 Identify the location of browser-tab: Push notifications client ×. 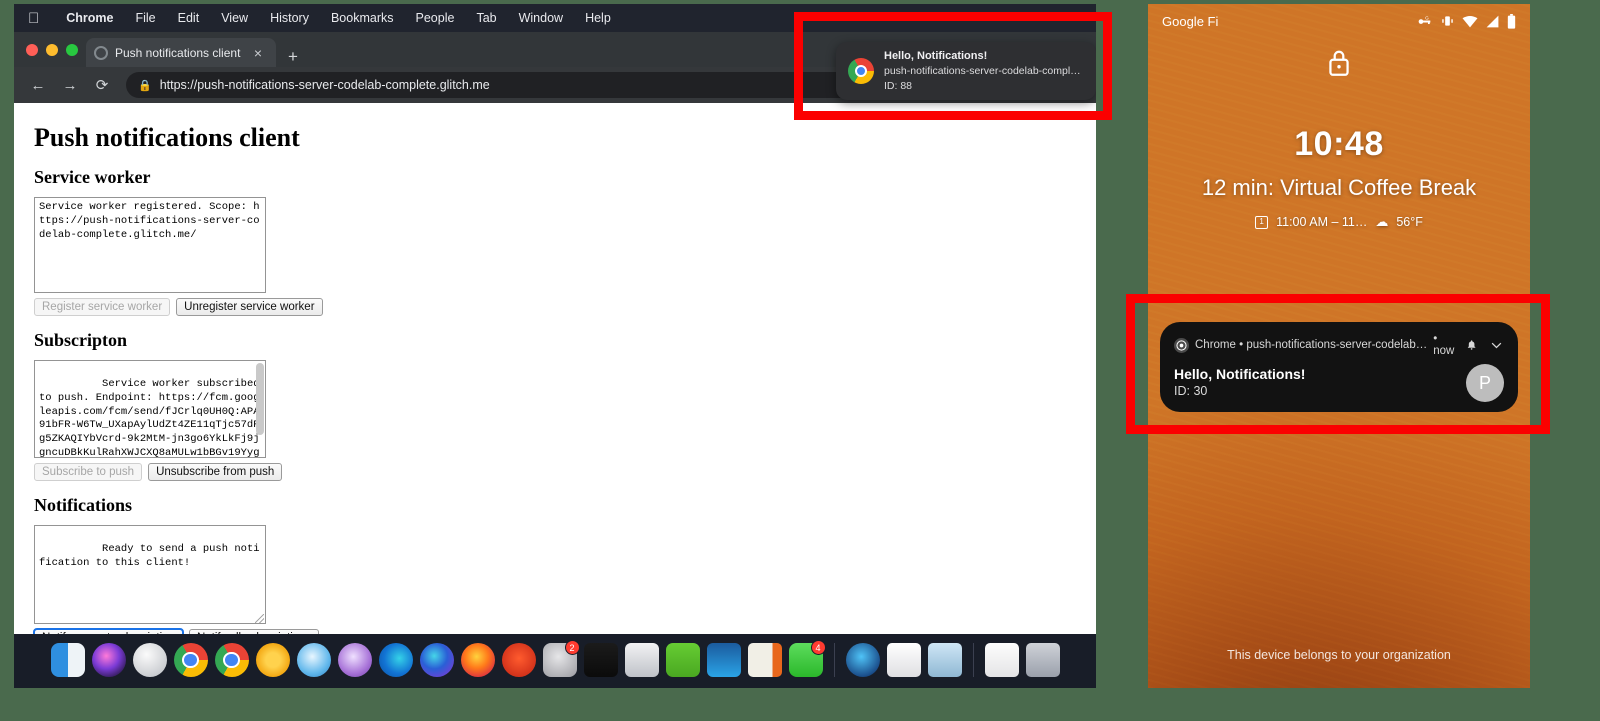
(181, 52).